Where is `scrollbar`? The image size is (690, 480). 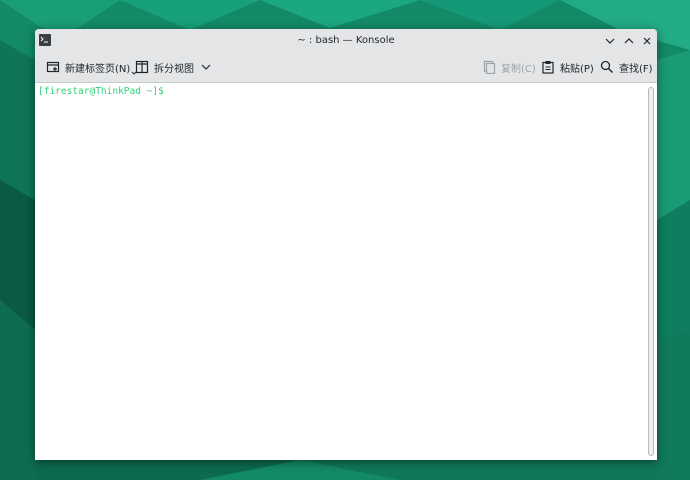 scrollbar is located at coordinates (651, 271).